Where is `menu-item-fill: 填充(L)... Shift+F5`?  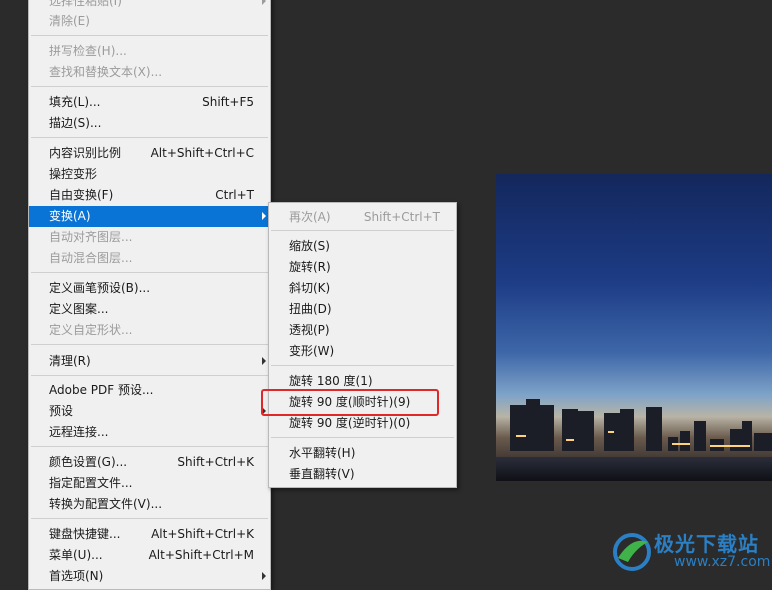
menu-item-fill: 填充(L)... Shift+F5 is located at coordinates (149, 102).